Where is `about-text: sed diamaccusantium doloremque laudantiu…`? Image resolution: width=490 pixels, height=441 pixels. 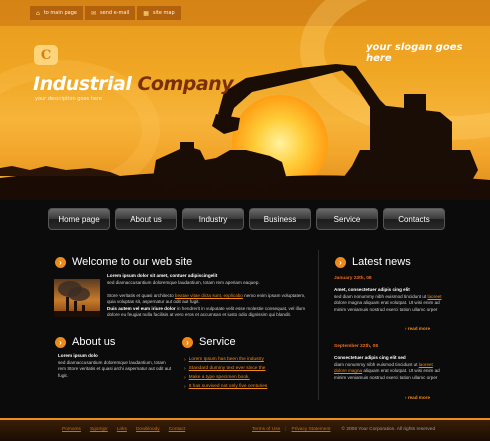
about-text: sed diamaccusantium doloremque laudantiu… is located at coordinates (115, 369).